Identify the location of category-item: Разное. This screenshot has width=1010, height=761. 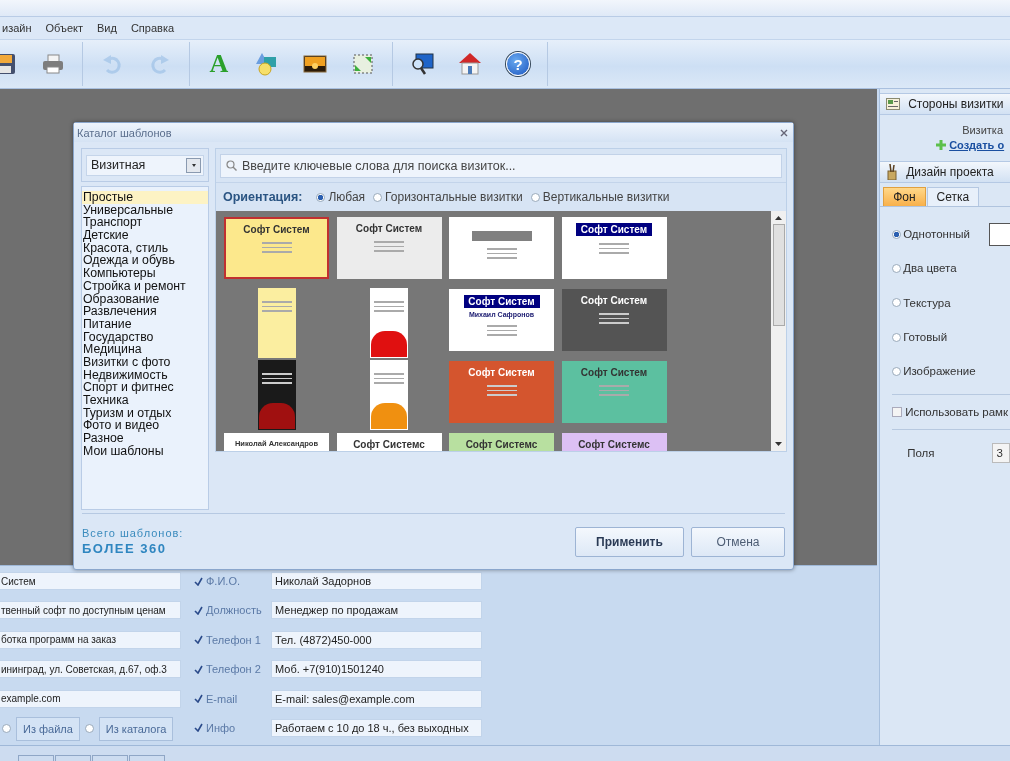
(145, 438).